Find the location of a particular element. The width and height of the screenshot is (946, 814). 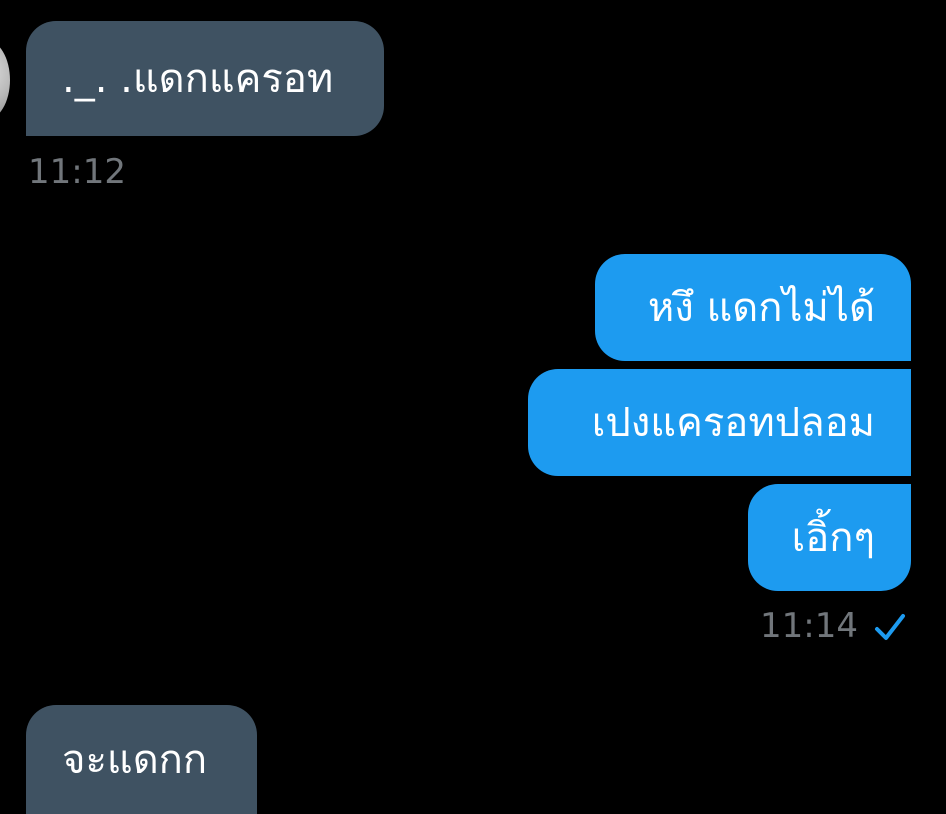

message-bubble-outgoing: หงึ แดกไม่ได้ is located at coordinates (753, 307).